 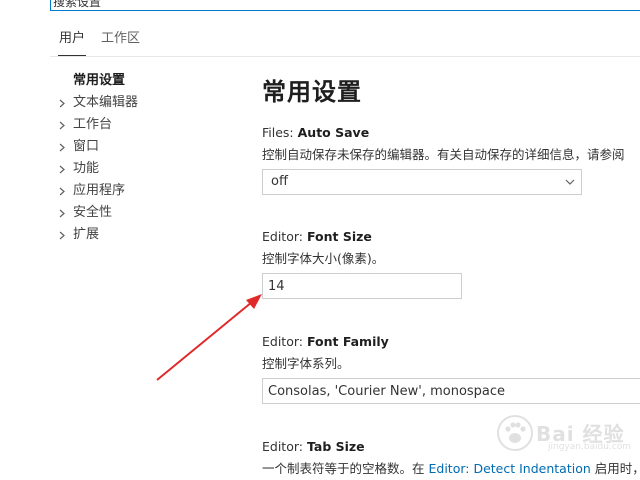 I want to click on setting-title: Editor: Font Family, so click(x=451, y=342).